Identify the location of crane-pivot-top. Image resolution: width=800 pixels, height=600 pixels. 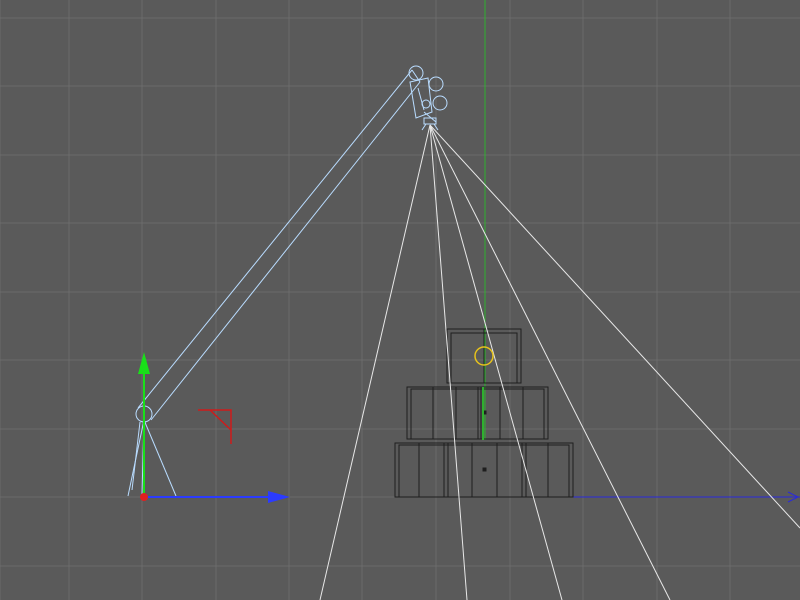
(416, 73).